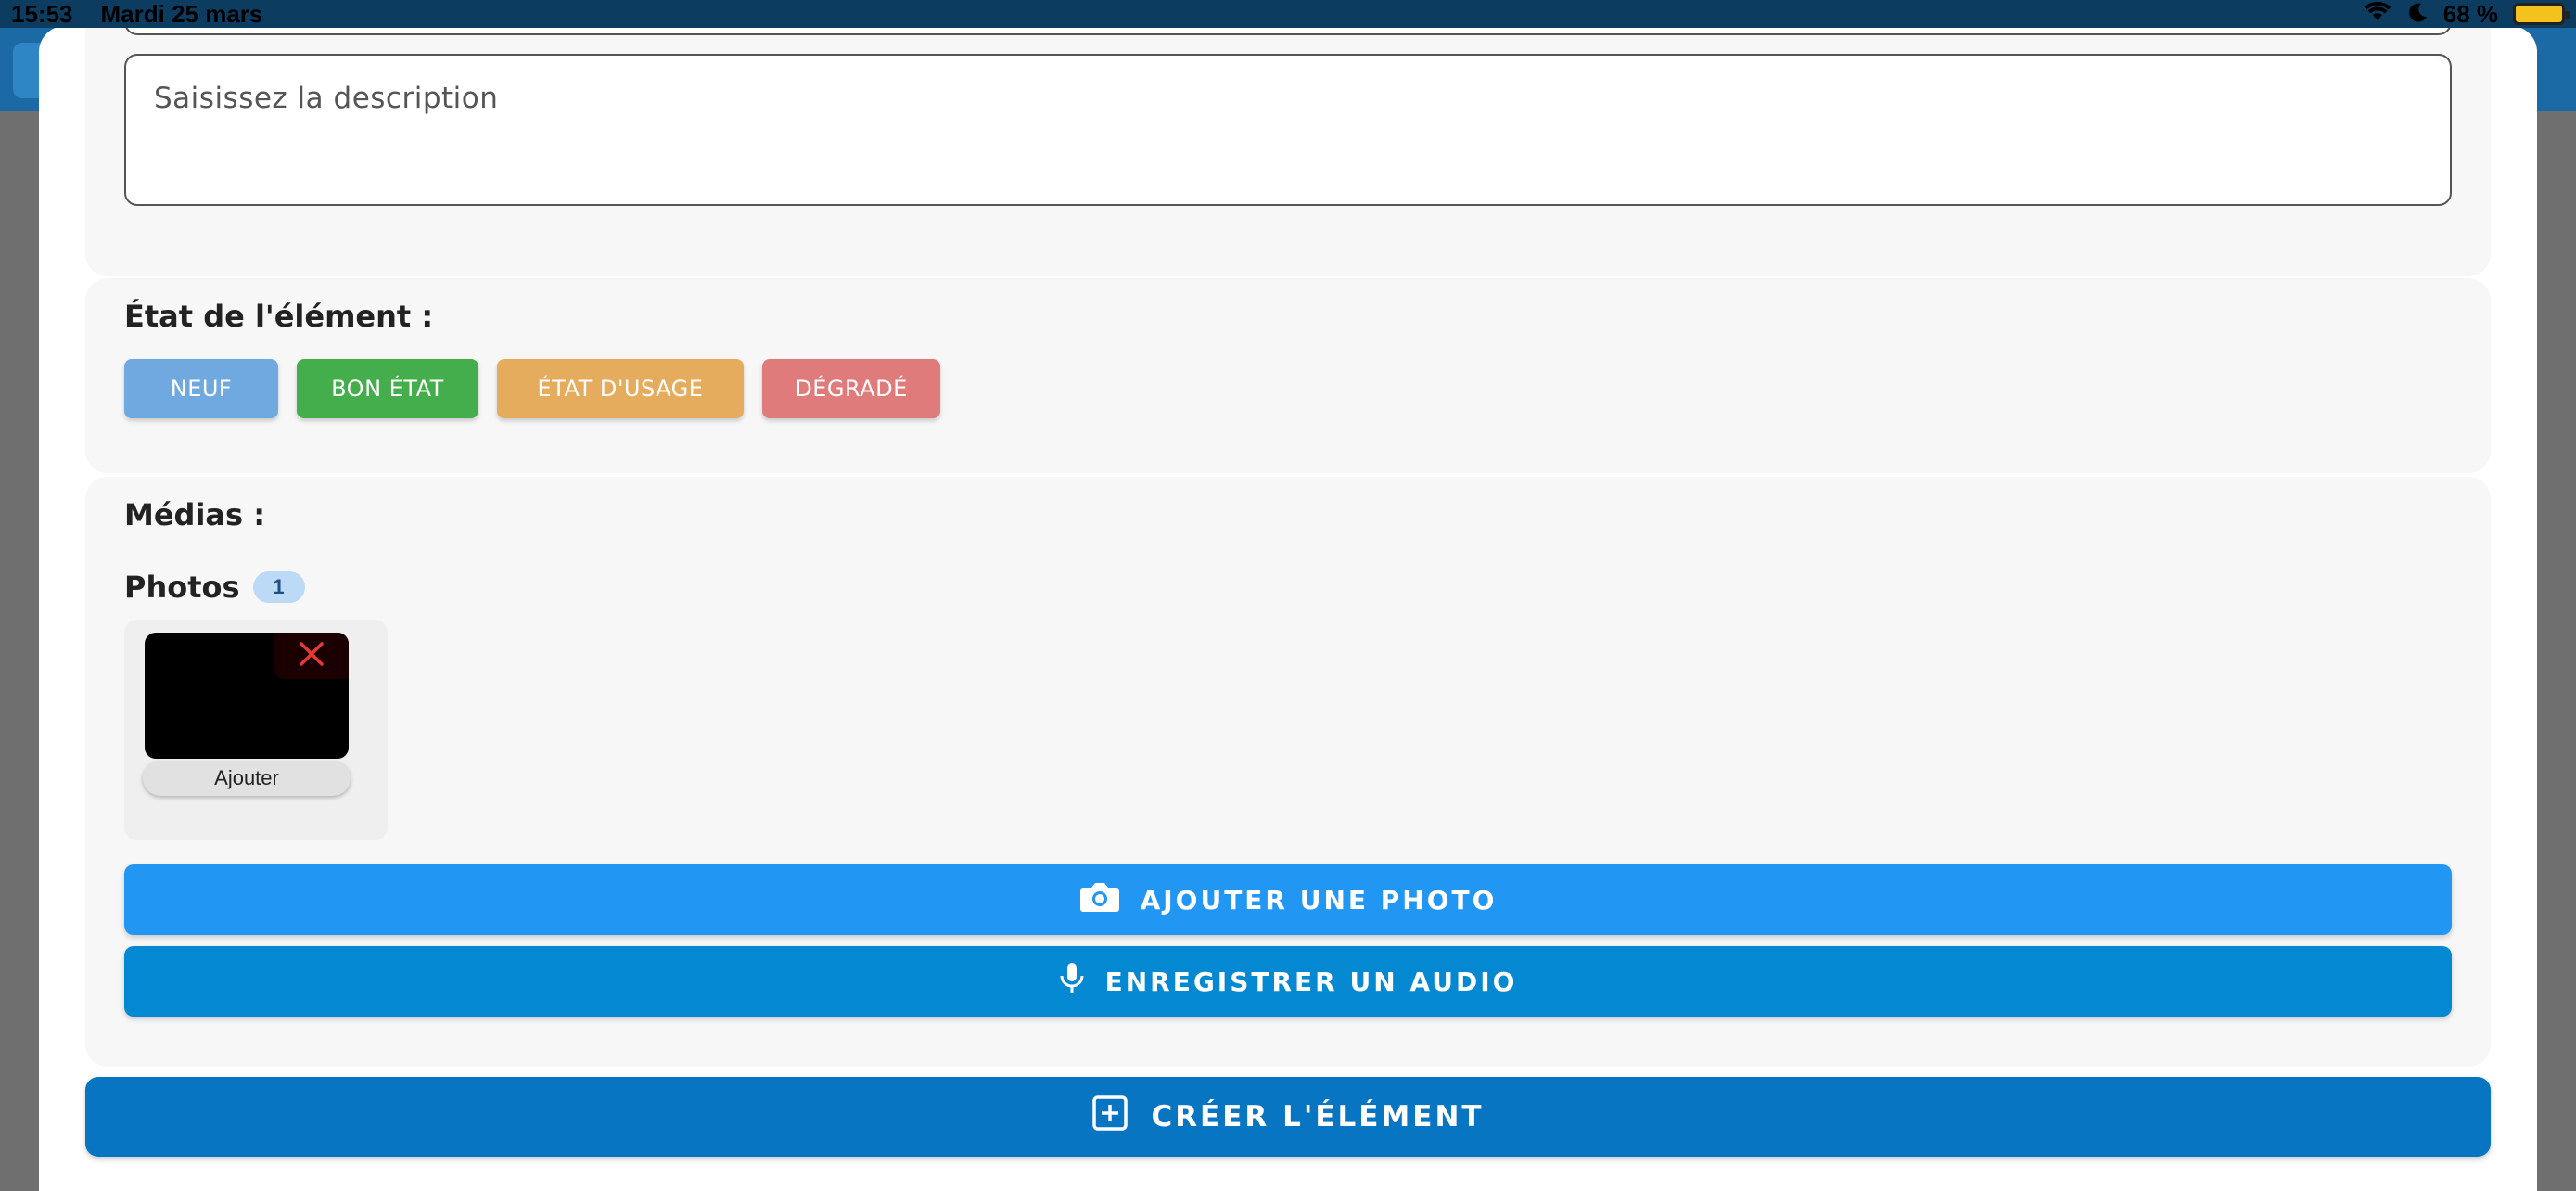  Describe the element at coordinates (201, 388) in the screenshot. I see `state-neuf-button: NEUF` at that location.